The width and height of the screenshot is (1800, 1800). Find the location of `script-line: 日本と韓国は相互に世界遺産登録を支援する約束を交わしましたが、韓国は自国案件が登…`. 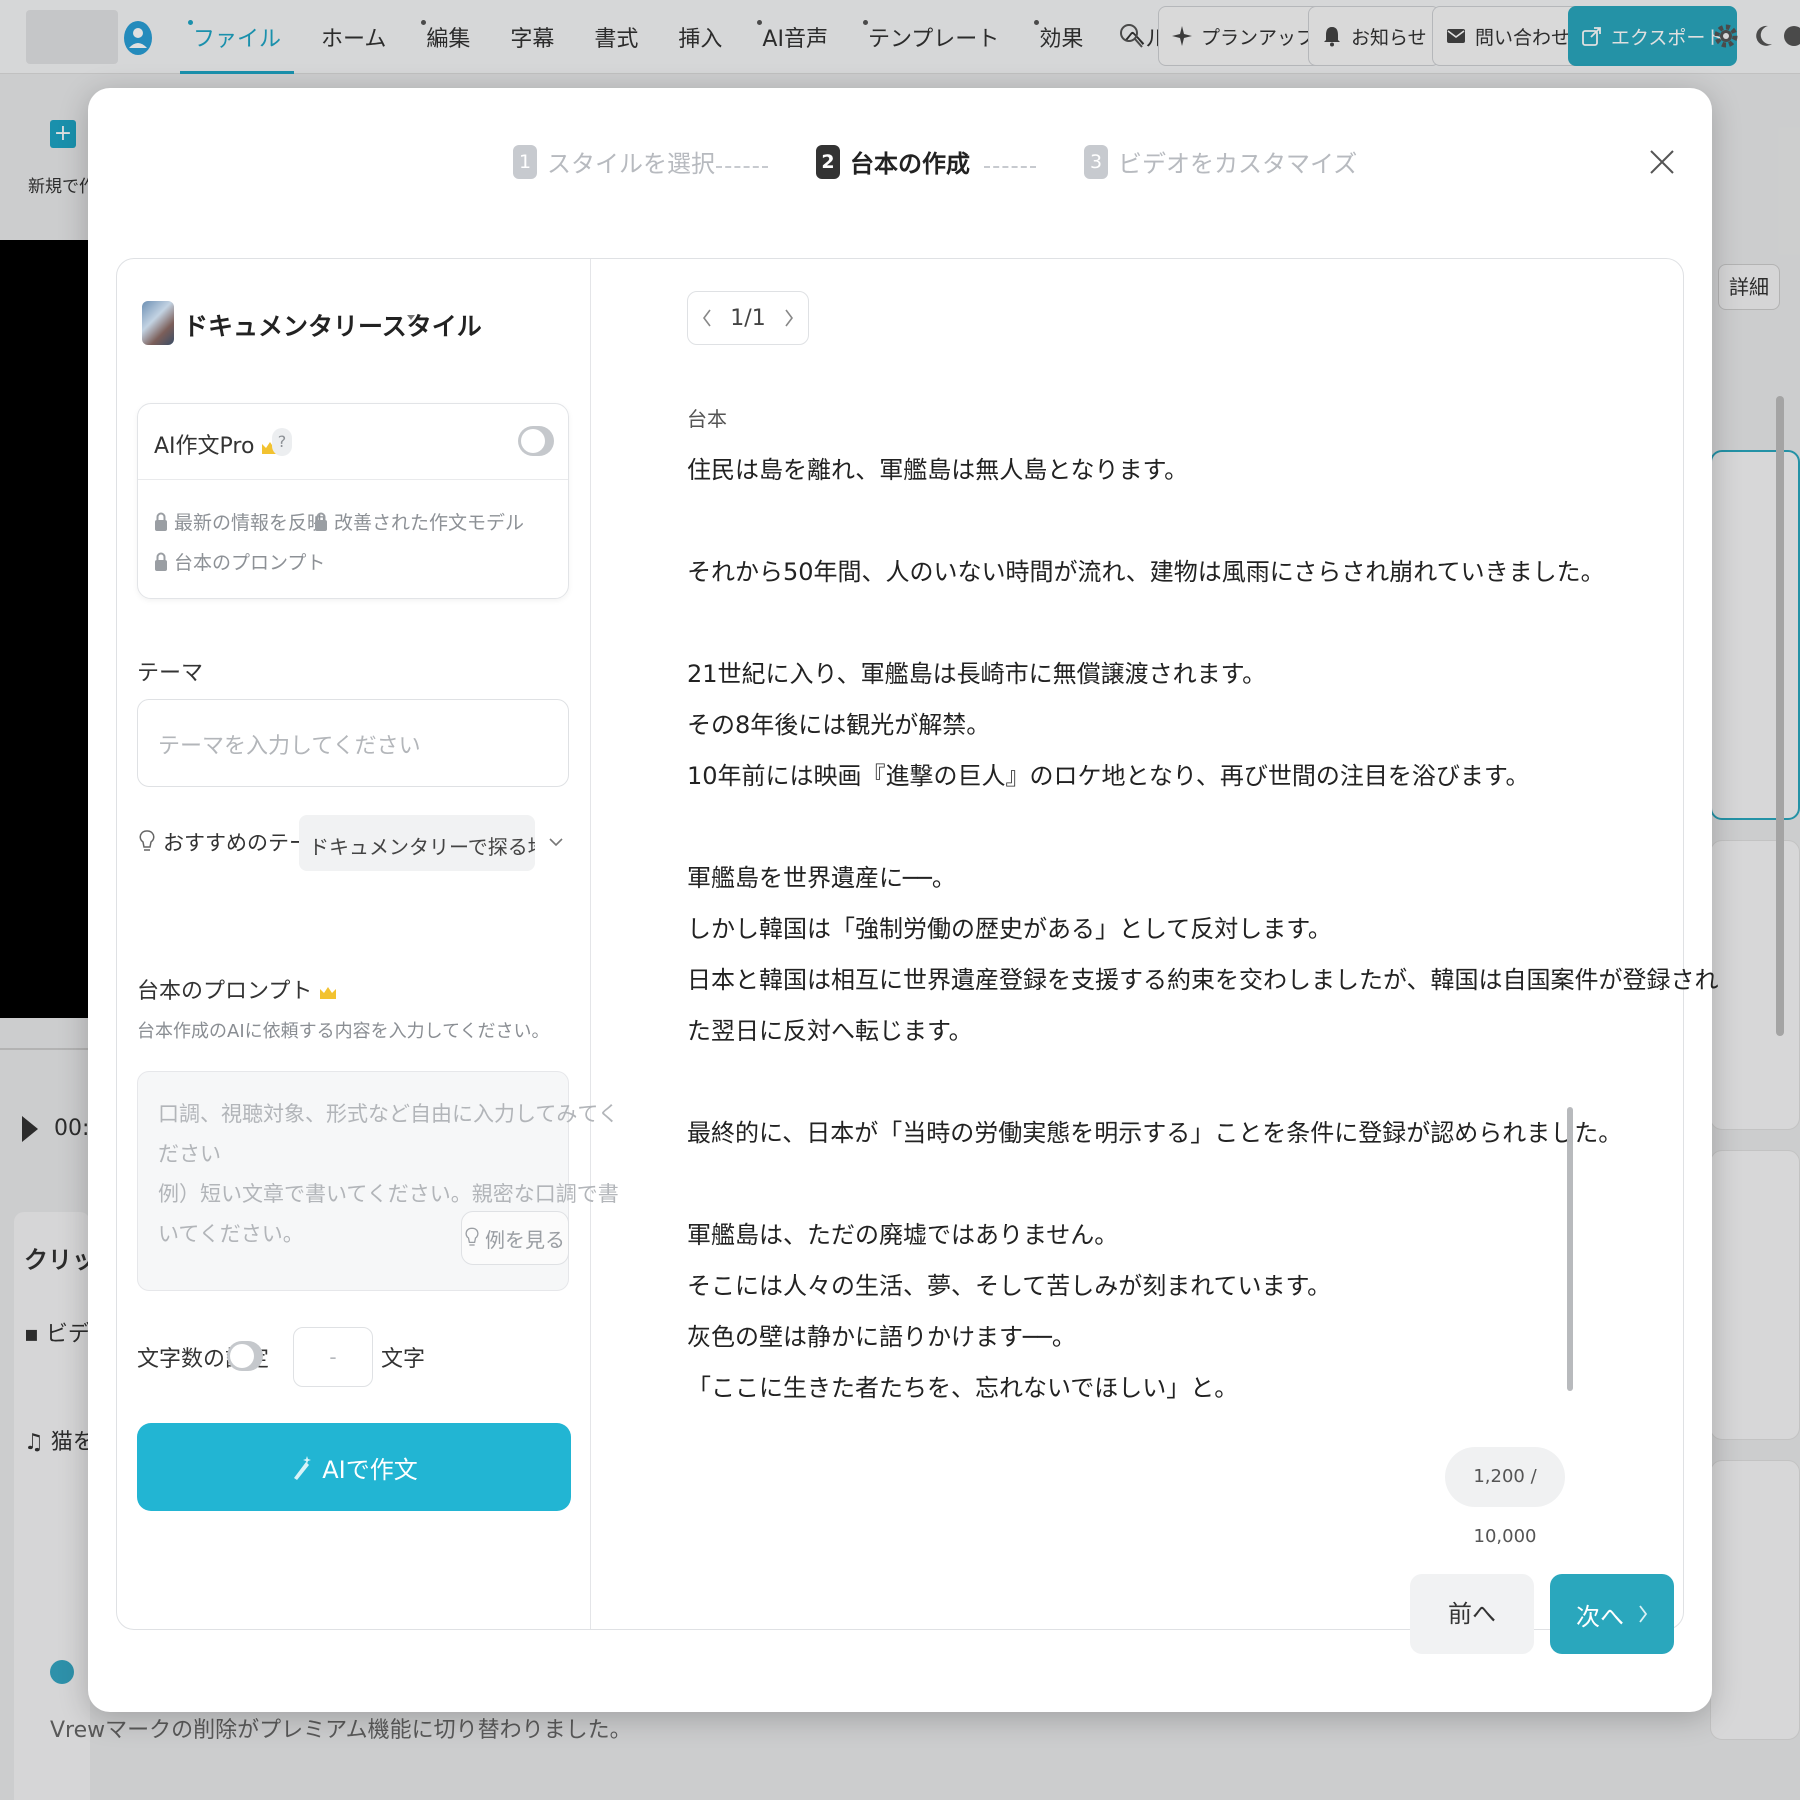

script-line: 日本と韓国は相互に世界遺産登録を支援する約束を交わしましたが、韓国は自国案件が登… is located at coordinates (1203, 980).